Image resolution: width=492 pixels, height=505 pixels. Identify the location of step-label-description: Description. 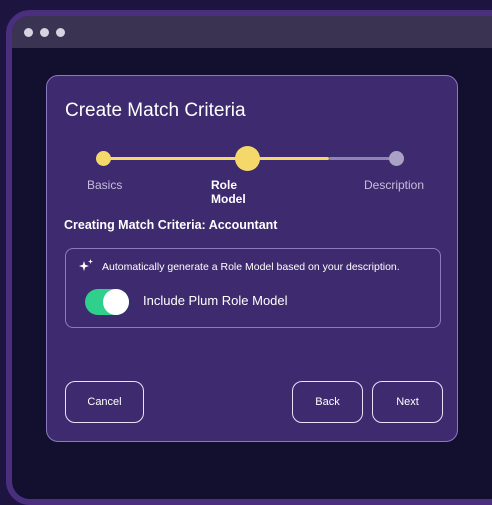
(394, 185).